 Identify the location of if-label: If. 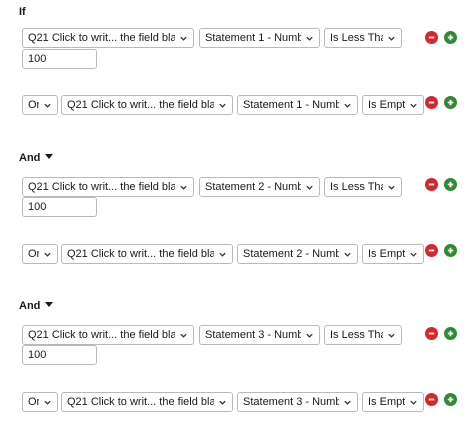
(22, 12).